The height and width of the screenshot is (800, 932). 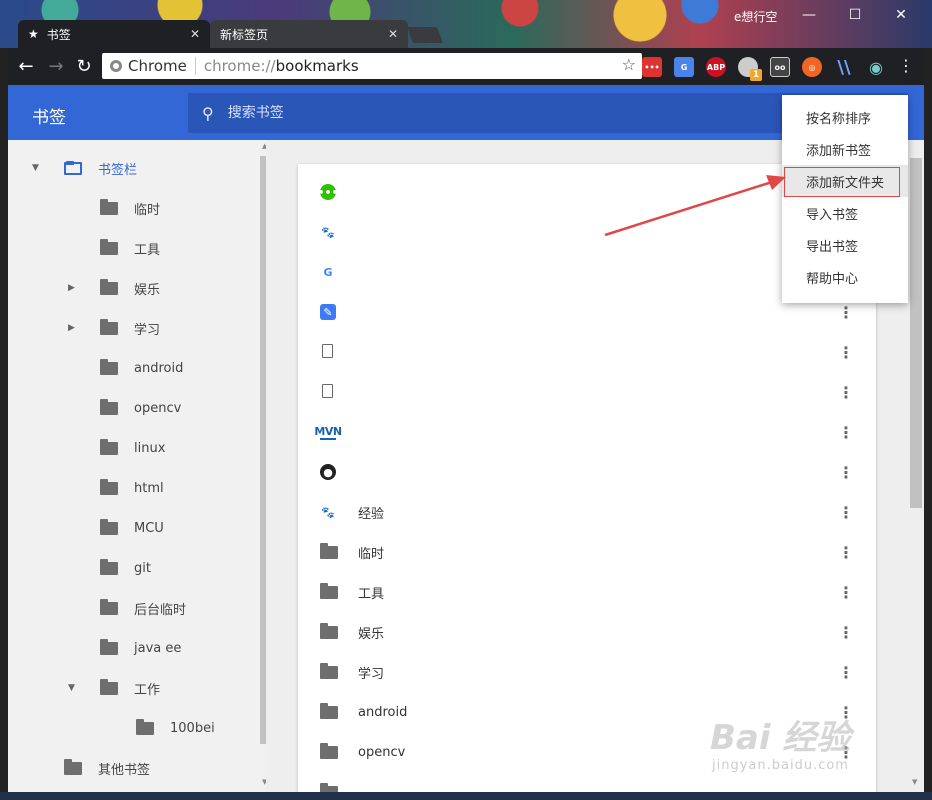 What do you see at coordinates (371, 514) in the screenshot?
I see `list-item-label: 经验` at bounding box center [371, 514].